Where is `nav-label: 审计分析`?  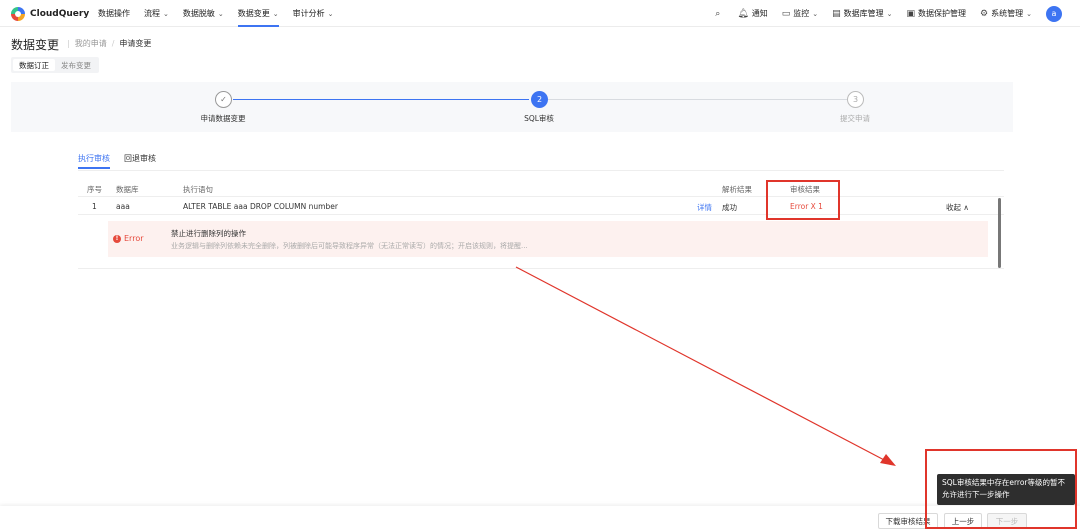 nav-label: 审计分析 is located at coordinates (308, 13).